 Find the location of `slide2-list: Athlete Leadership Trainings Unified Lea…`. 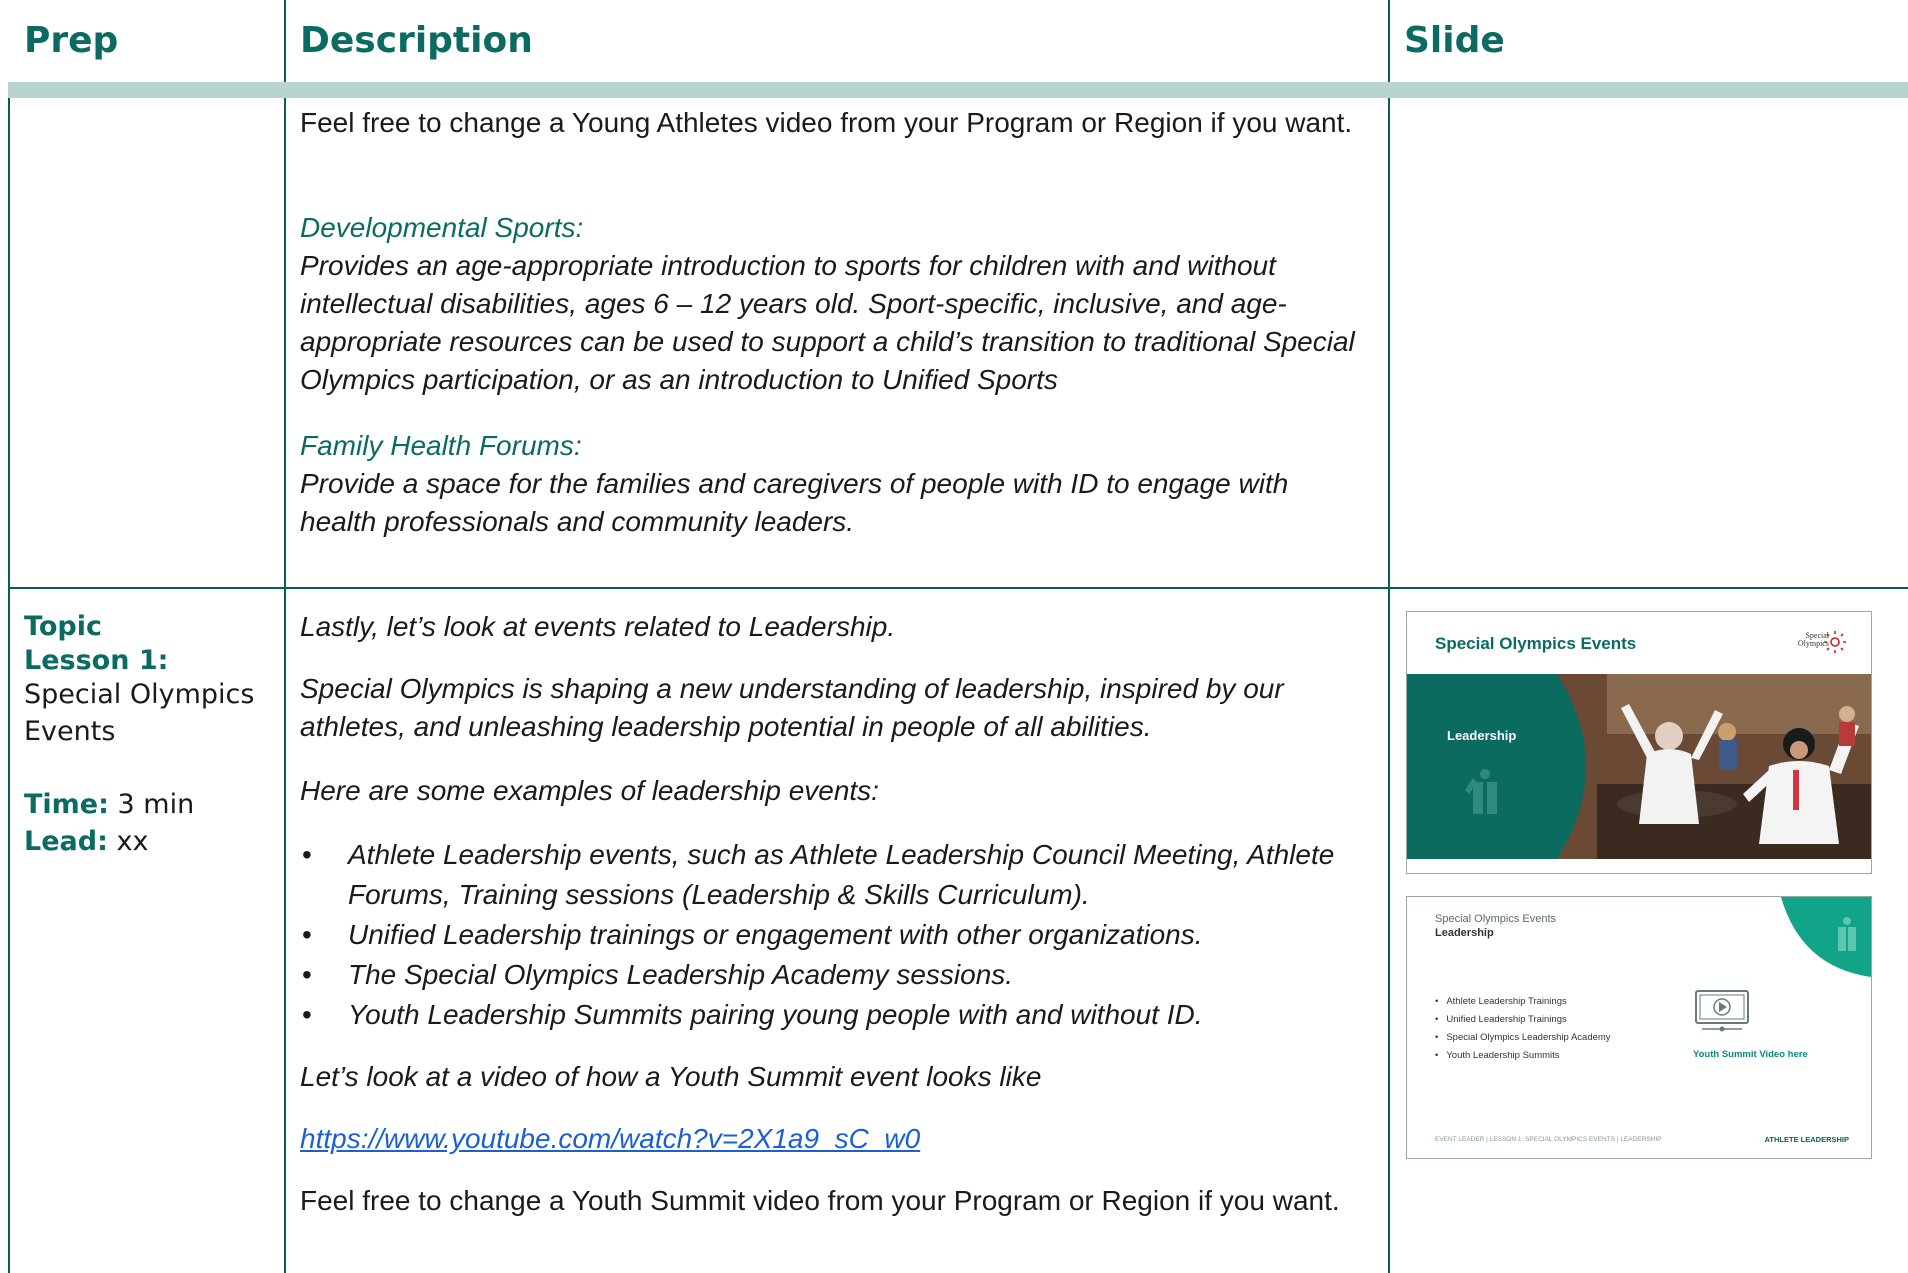

slide2-list: Athlete Leadership Trainings Unified Lea… is located at coordinates (1523, 1029).